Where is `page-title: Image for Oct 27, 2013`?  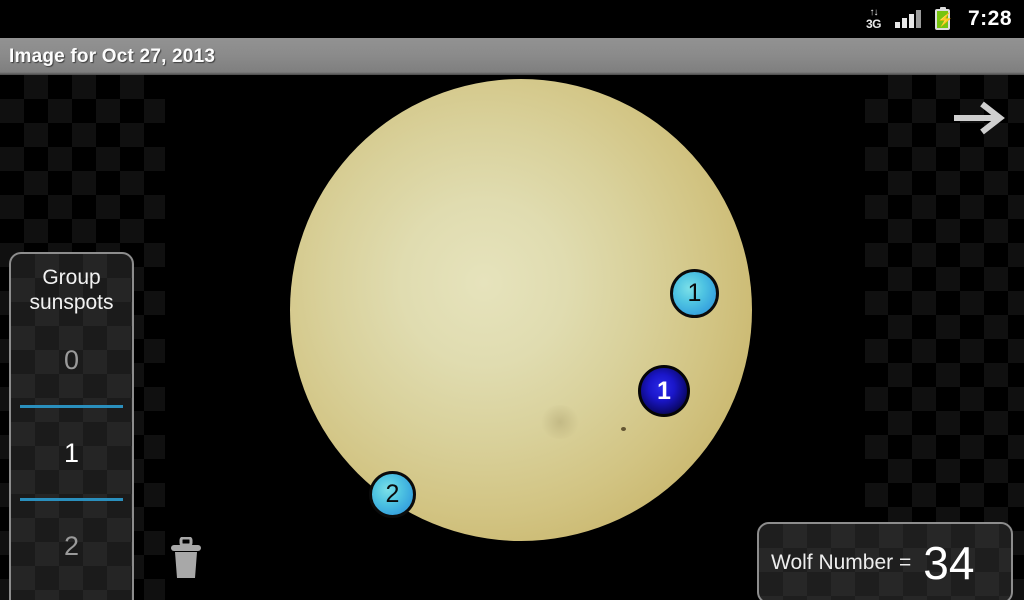 page-title: Image for Oct 27, 2013 is located at coordinates (112, 56).